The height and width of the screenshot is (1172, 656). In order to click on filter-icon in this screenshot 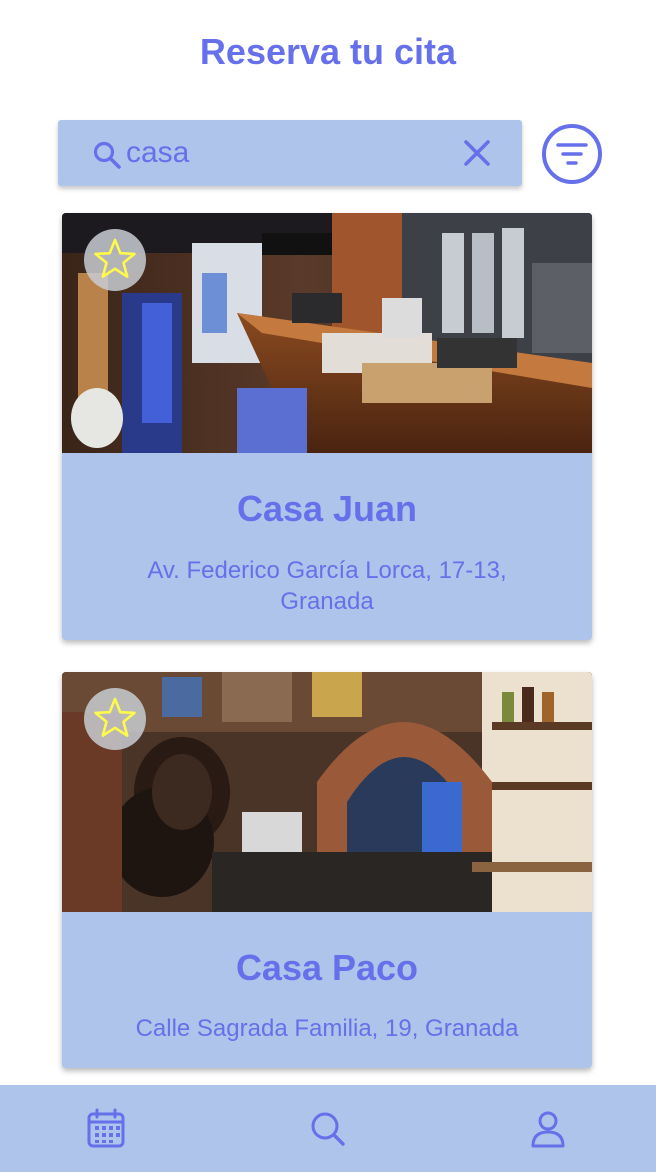, I will do `click(572, 154)`.